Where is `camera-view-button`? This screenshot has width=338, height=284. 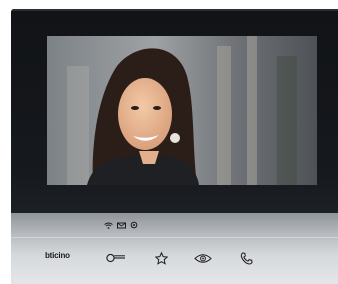 camera-view-button is located at coordinates (203, 258).